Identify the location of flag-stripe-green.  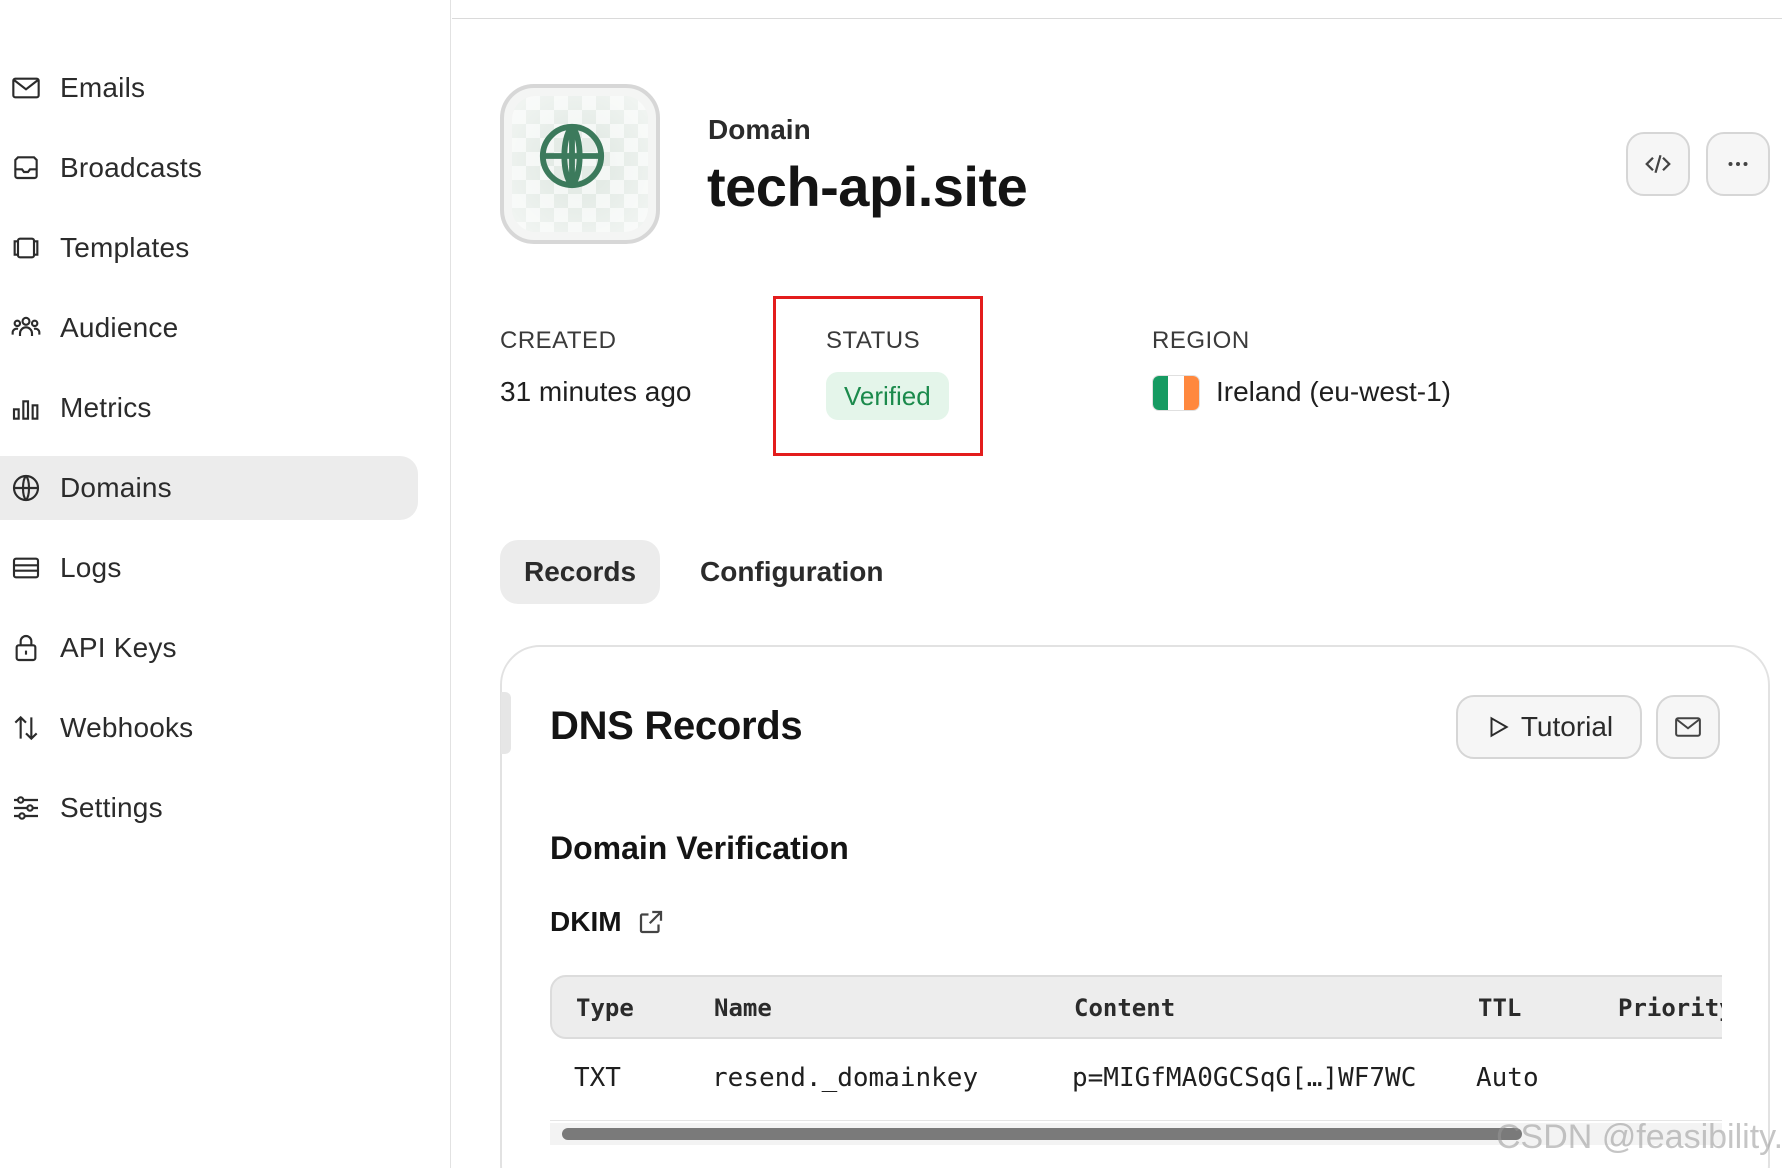
(1161, 393).